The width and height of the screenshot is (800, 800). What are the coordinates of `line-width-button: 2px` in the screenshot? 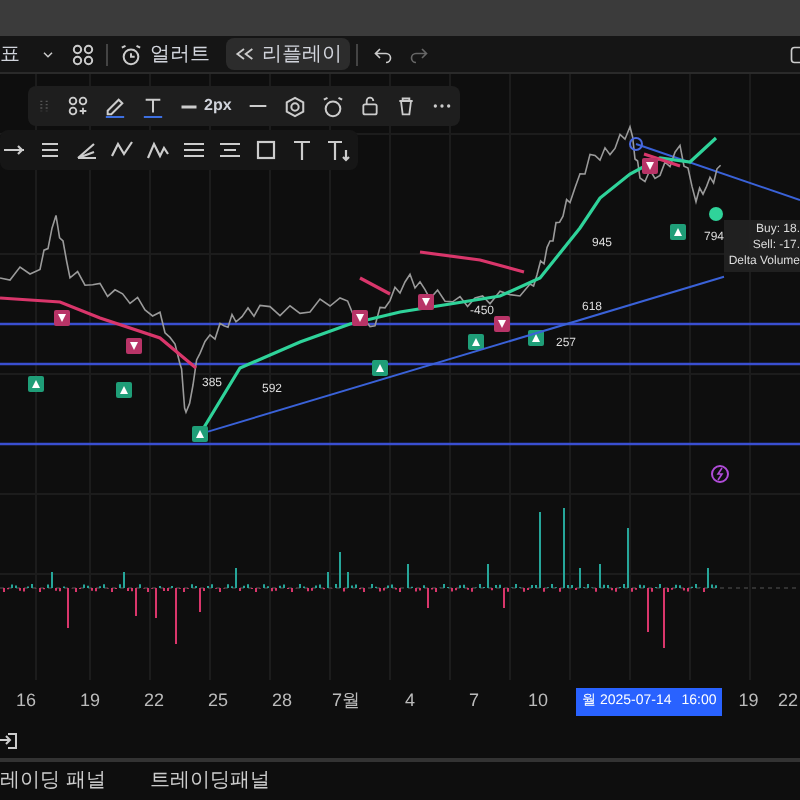 It's located at (206, 106).